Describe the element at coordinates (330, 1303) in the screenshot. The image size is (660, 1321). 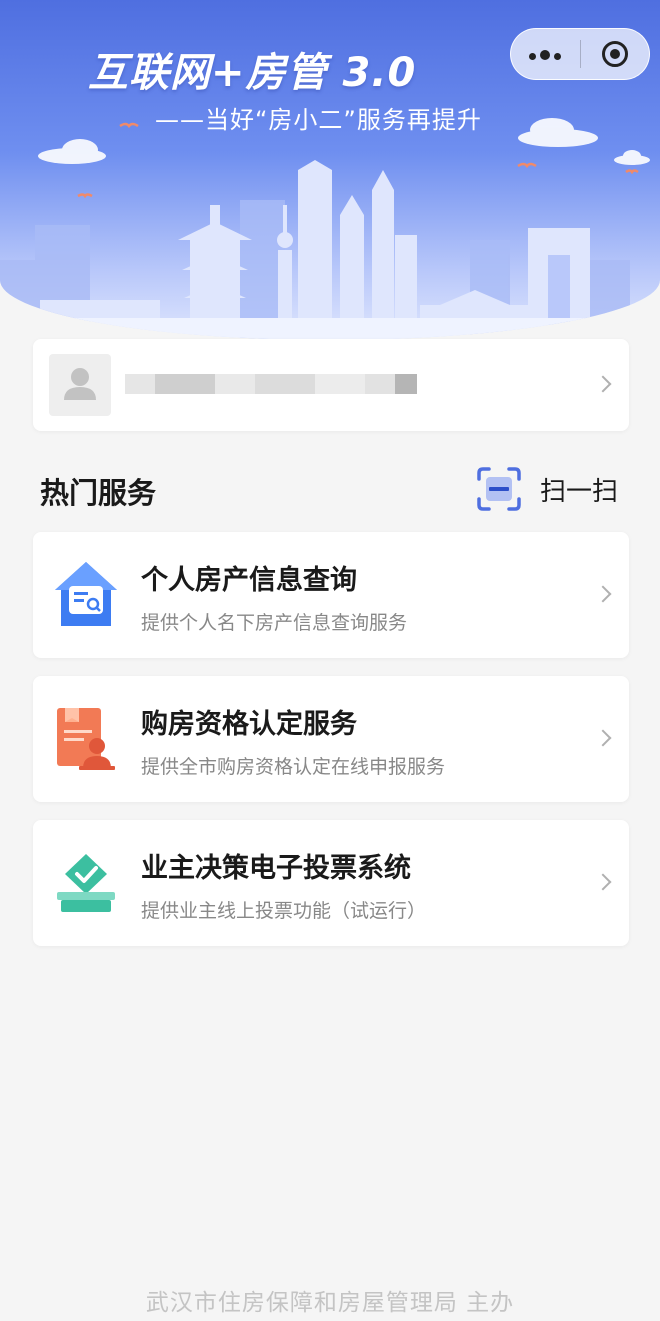
I see `footer-sponsor-text: 武汉市住房保障和房屋管理局 主办` at that location.